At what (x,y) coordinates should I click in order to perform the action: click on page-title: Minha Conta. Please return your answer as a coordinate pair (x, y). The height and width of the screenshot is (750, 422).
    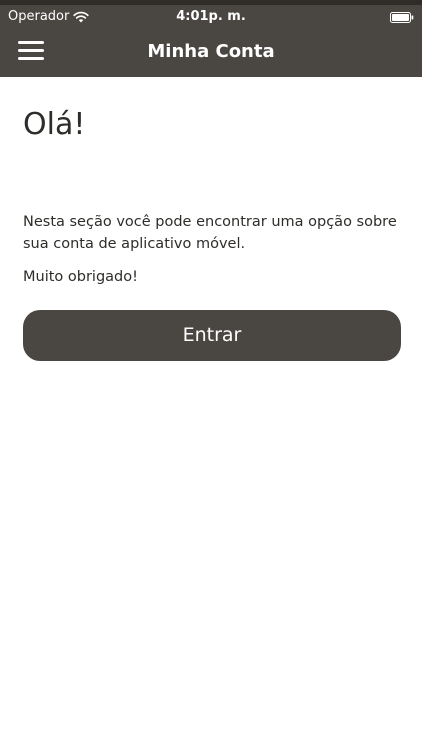
    Looking at the image, I should click on (211, 51).